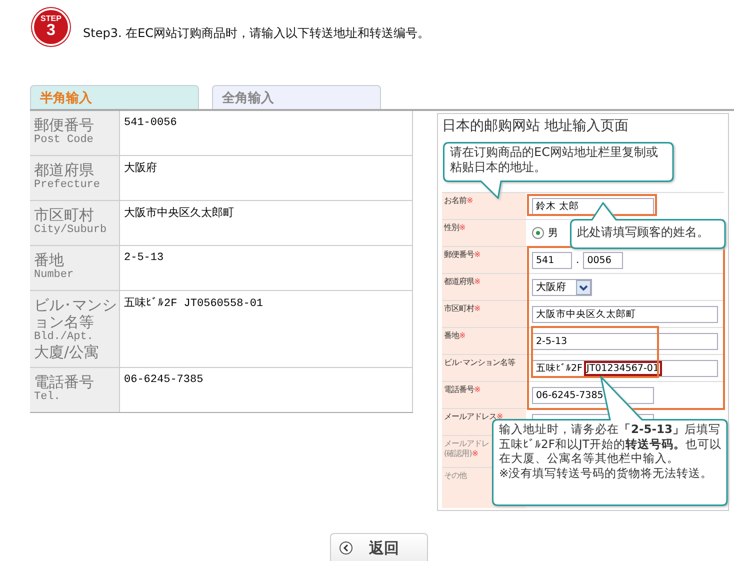  Describe the element at coordinates (194, 304) in the screenshot. I see `field-value: 五味ﾋﾞﾙ2F JT0560558-01` at that location.